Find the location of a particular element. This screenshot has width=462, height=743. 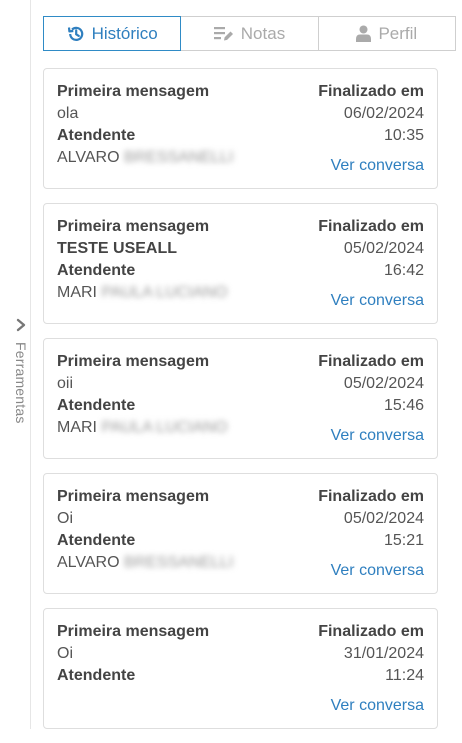

finished-time: 11:24 is located at coordinates (404, 675).